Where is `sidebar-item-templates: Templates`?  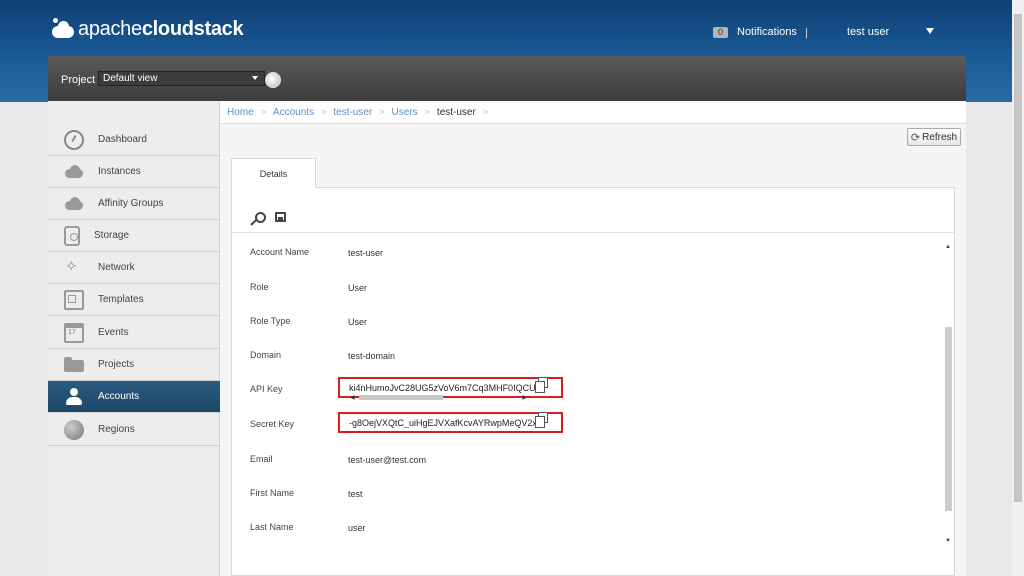
sidebar-item-templates: Templates is located at coordinates (134, 300).